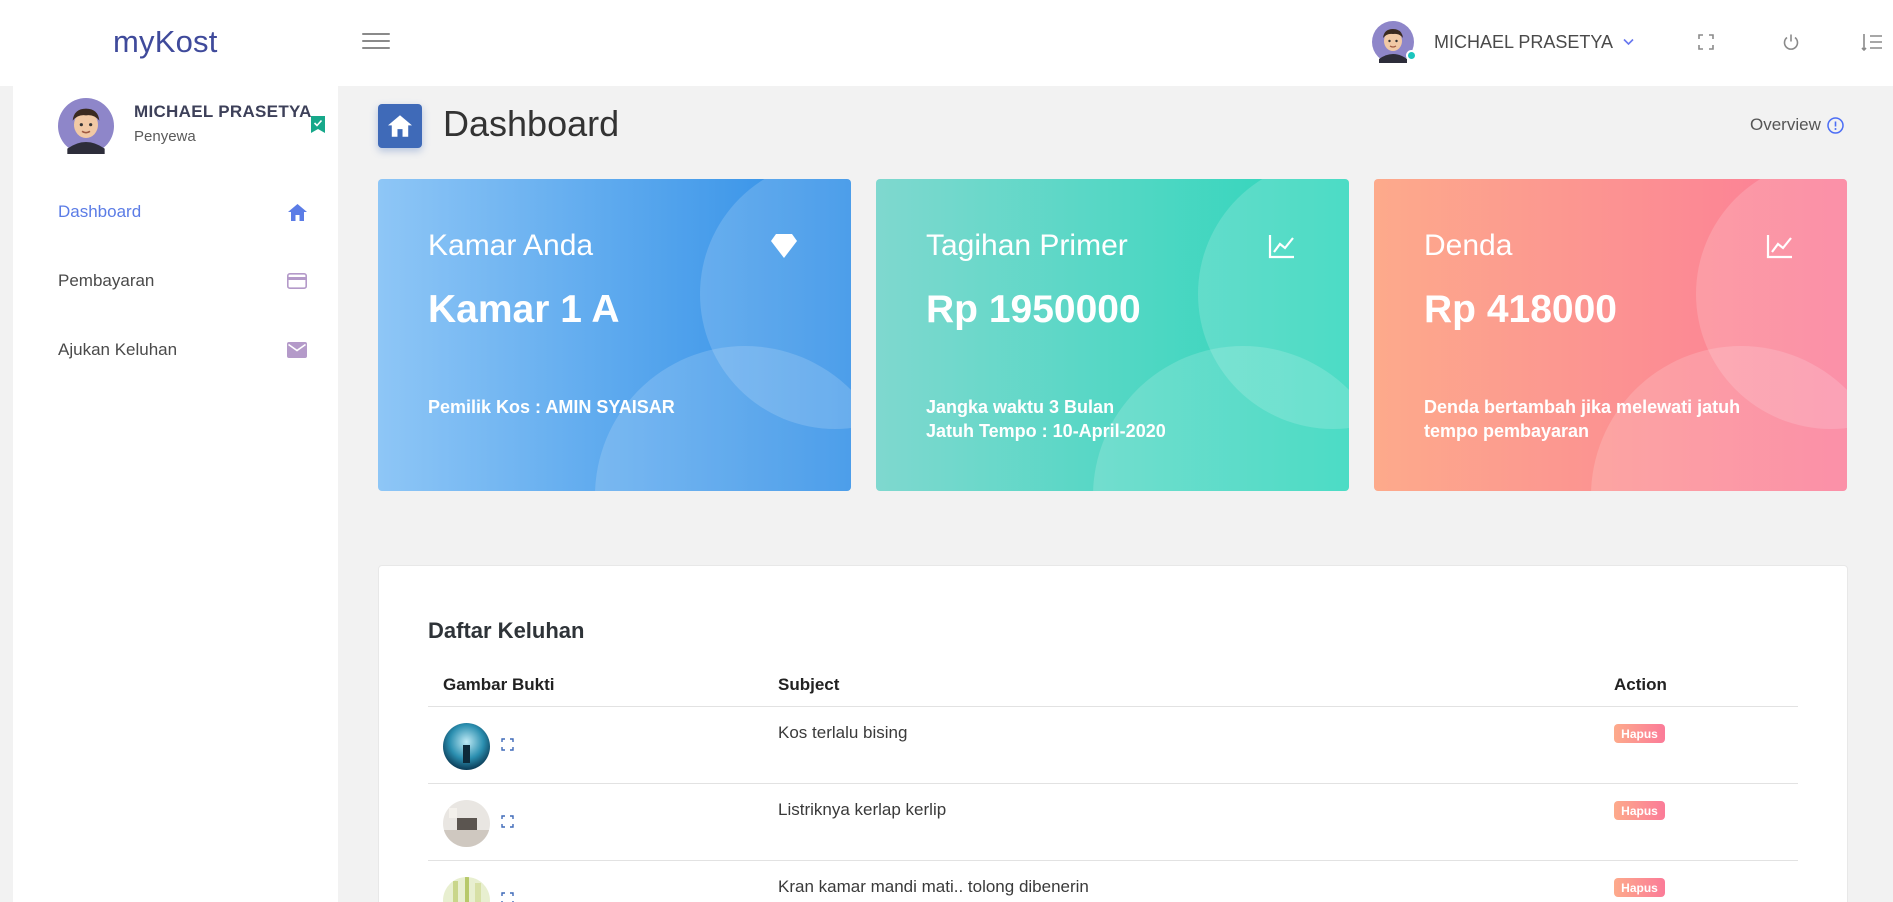 The image size is (1893, 902). What do you see at coordinates (106, 280) in the screenshot?
I see `sidebar-item-label: Pembayaran` at bounding box center [106, 280].